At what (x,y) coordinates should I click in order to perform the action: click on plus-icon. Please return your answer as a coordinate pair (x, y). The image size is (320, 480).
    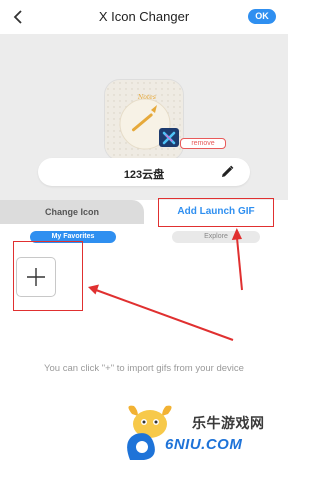
    Looking at the image, I should click on (36, 277).